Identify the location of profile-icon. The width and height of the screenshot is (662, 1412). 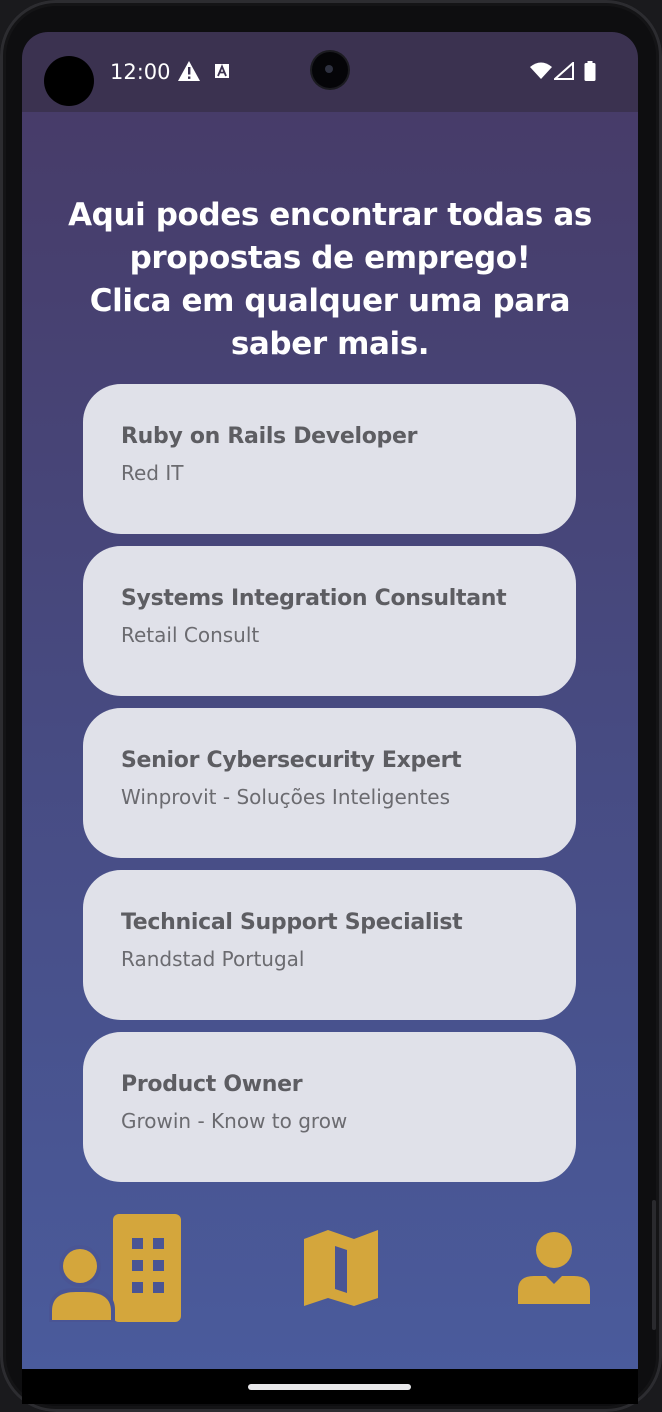
(554, 1268).